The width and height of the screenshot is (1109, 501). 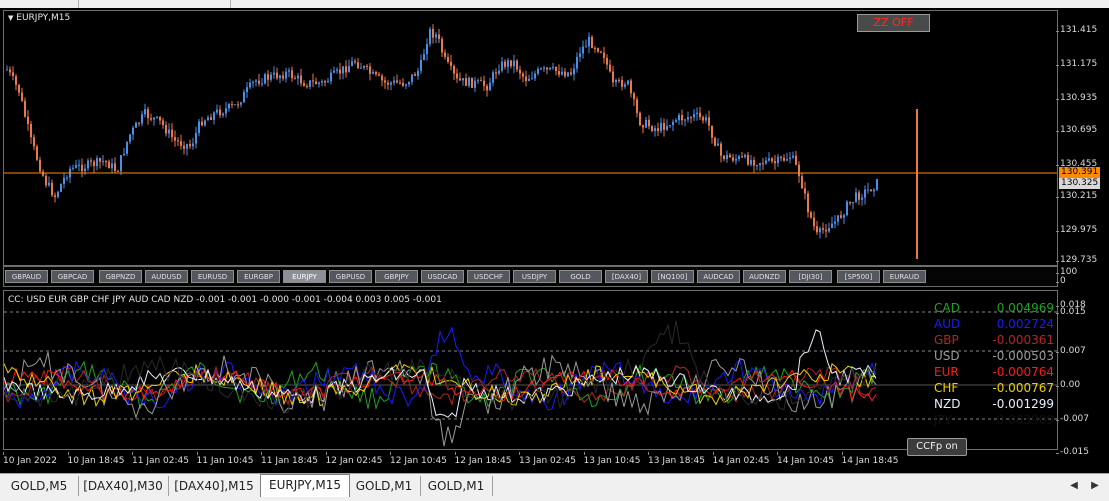 I want to click on legend-row-chf: CHF -0.000767, so click(x=994, y=388).